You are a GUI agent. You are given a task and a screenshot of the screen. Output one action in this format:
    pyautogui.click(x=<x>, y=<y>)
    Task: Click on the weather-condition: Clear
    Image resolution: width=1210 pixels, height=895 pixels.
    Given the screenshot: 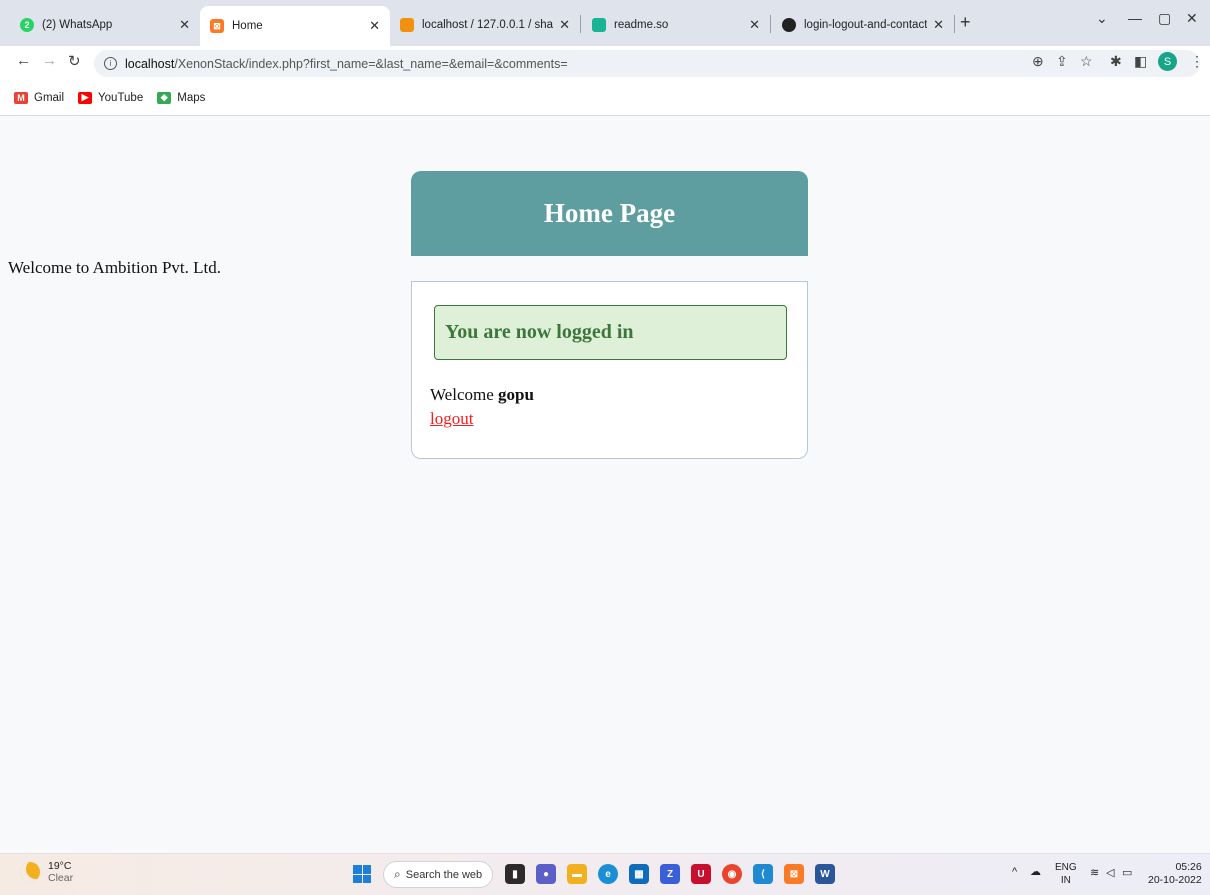 What is the action you would take?
    pyautogui.click(x=61, y=878)
    